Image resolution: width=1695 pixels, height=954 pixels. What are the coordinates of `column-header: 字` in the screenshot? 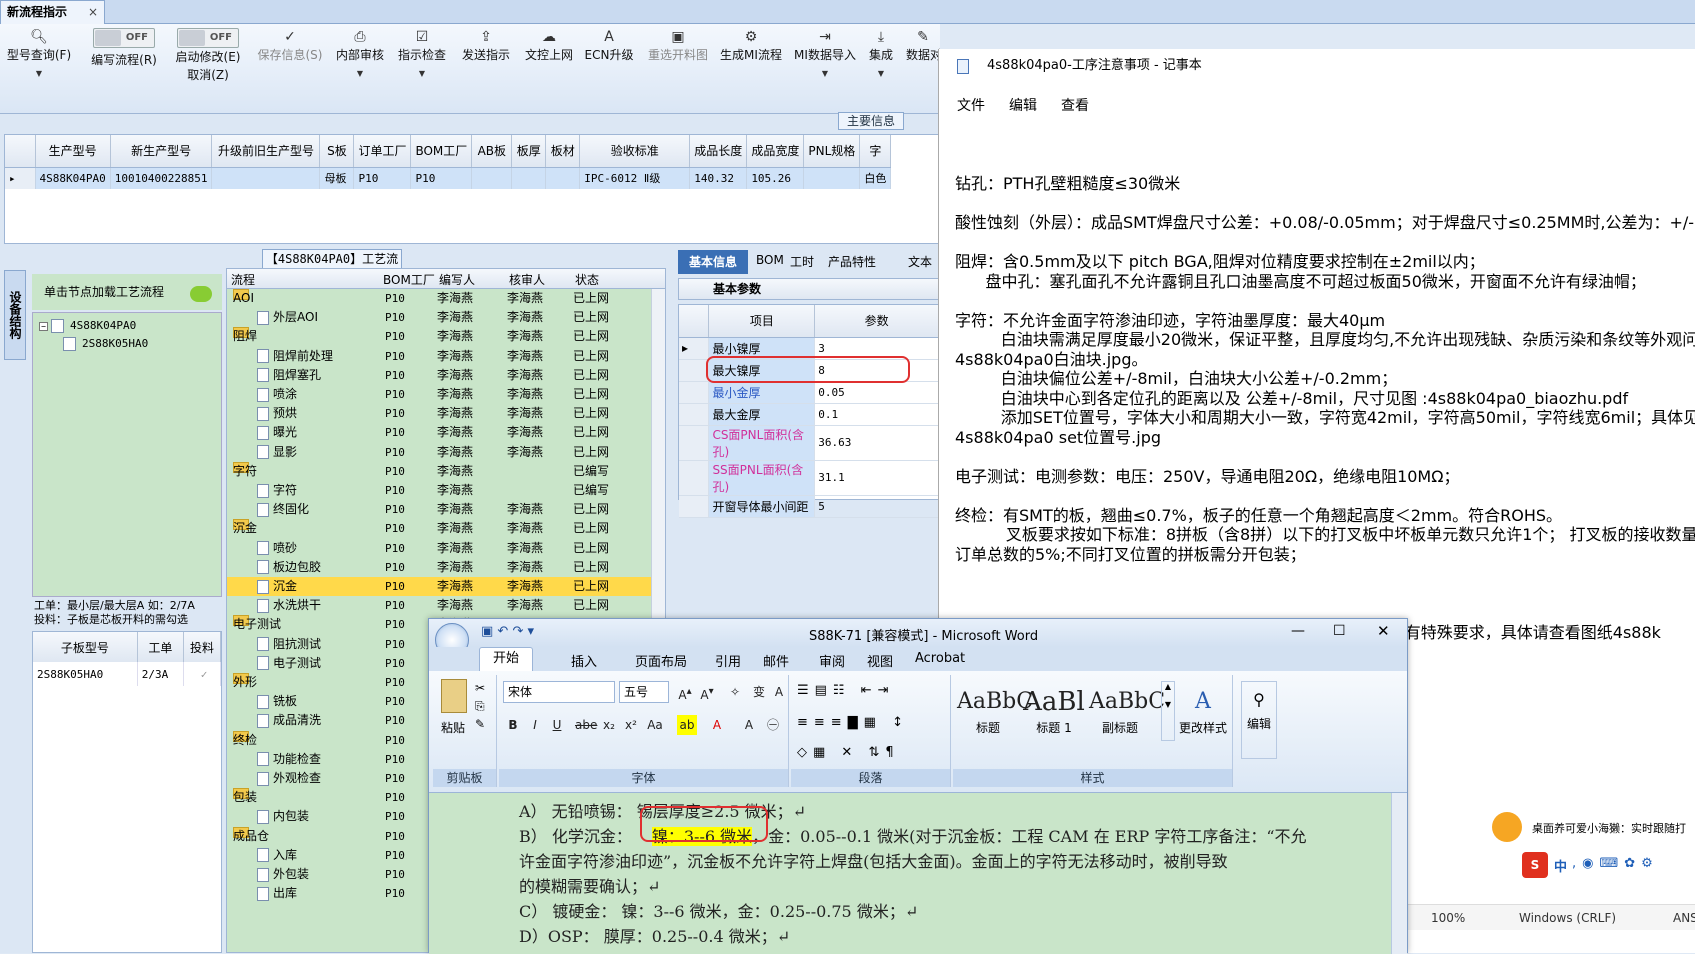 It's located at (875, 151).